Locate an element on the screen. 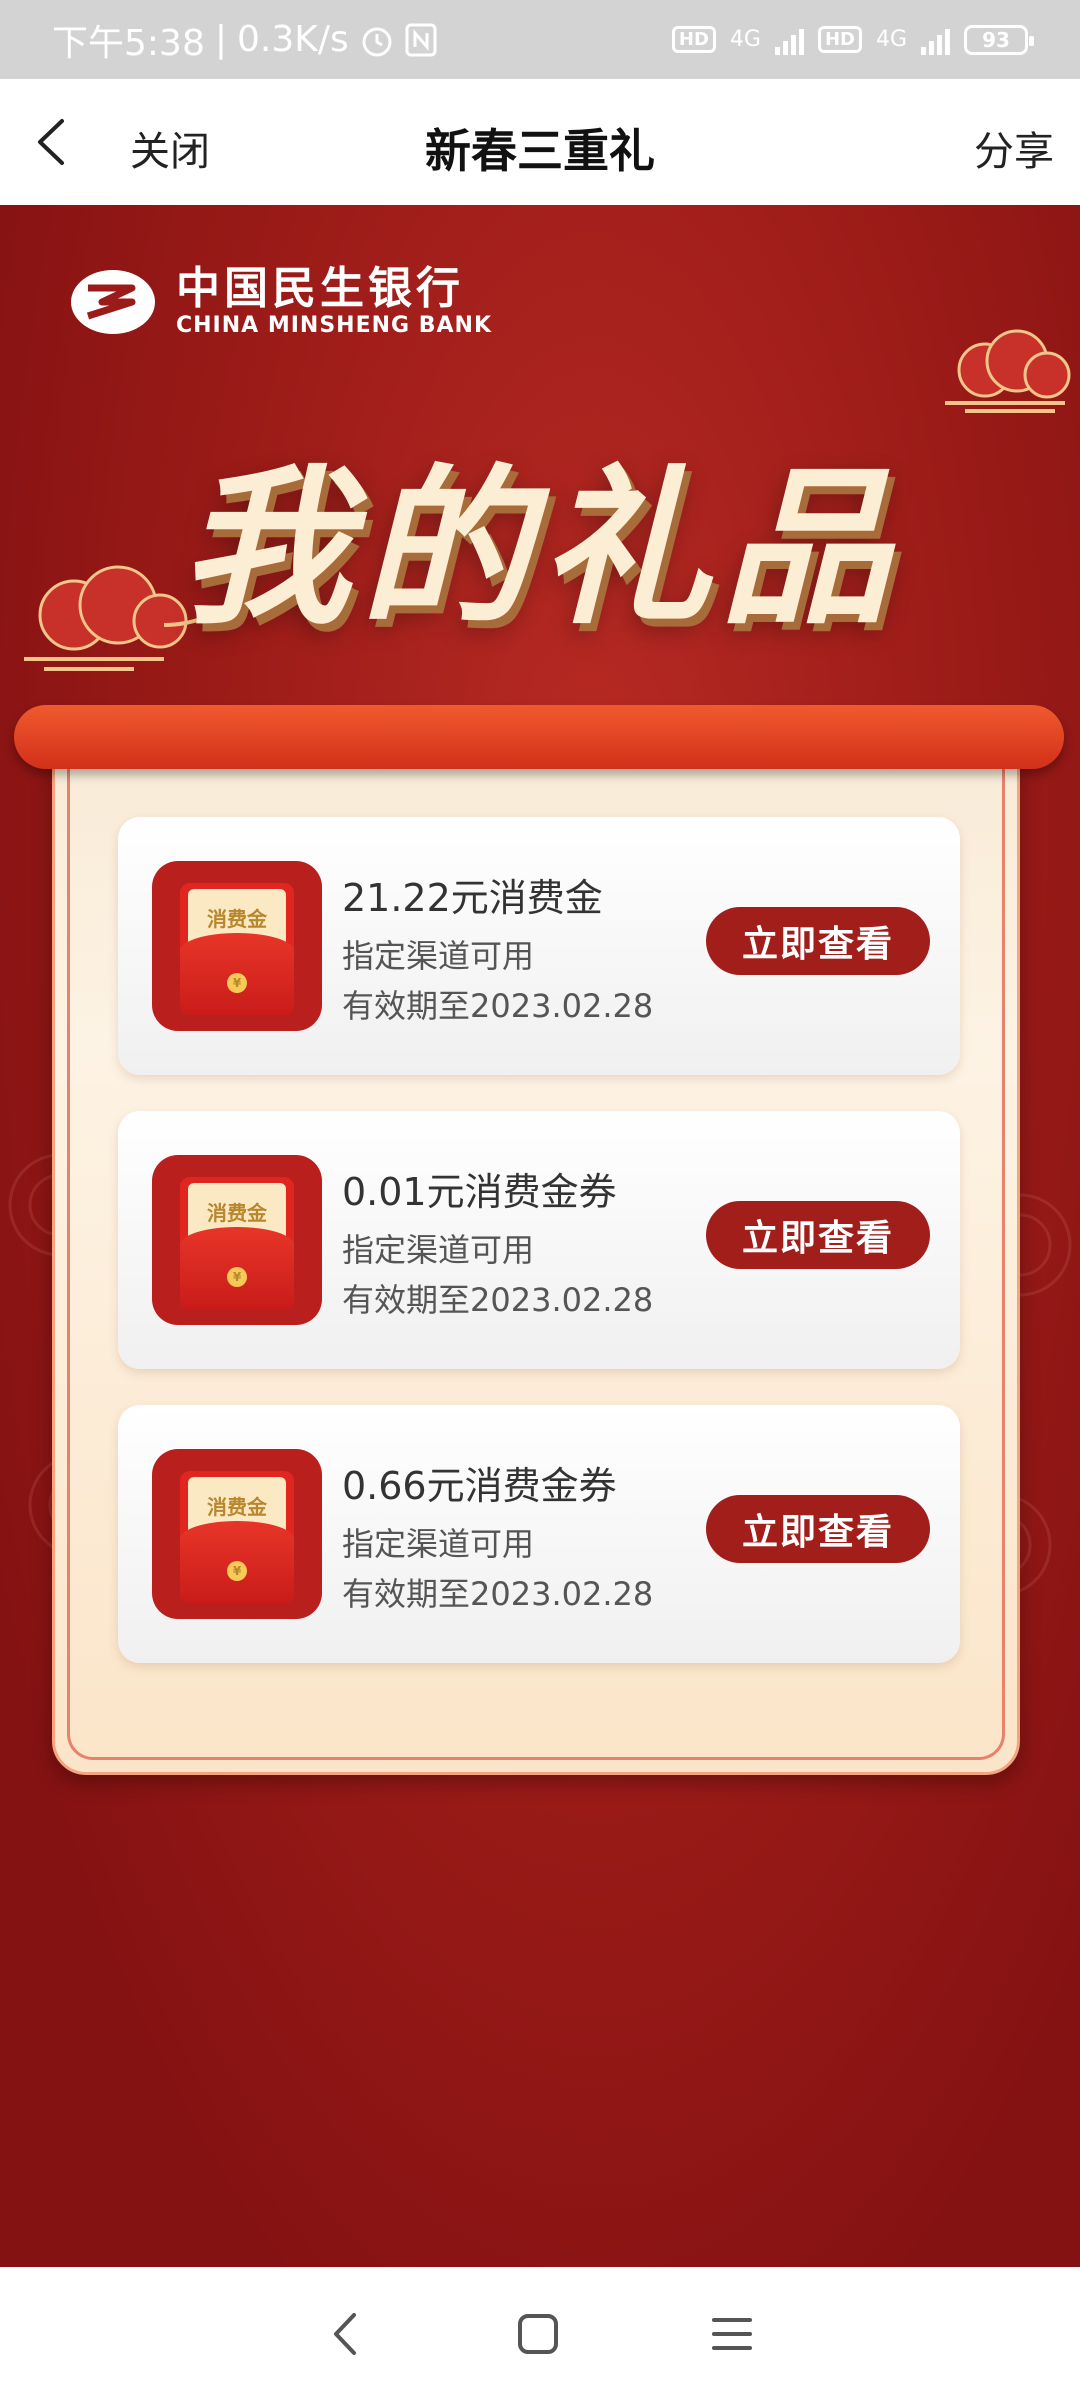 Image resolution: width=1080 pixels, height=2400 pixels. hero-title: 我的礼品 is located at coordinates (539, 548).